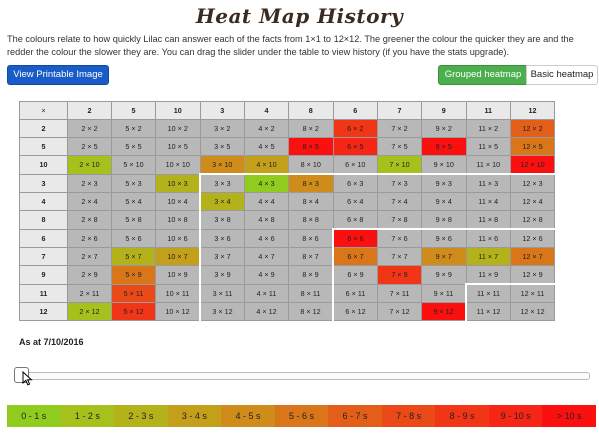 This screenshot has height=434, width=599. Describe the element at coordinates (399, 238) in the screenshot. I see `heatmap-cell: 7 × 6` at that location.